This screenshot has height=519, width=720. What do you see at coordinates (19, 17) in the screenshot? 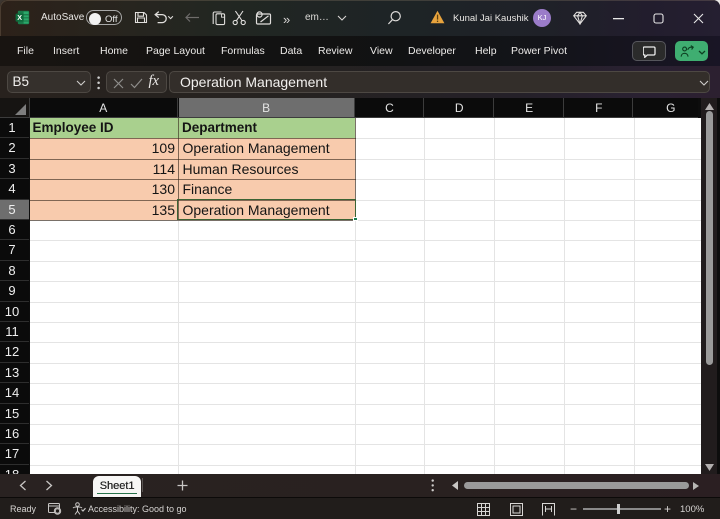
I see `svg-text: X` at bounding box center [19, 17].